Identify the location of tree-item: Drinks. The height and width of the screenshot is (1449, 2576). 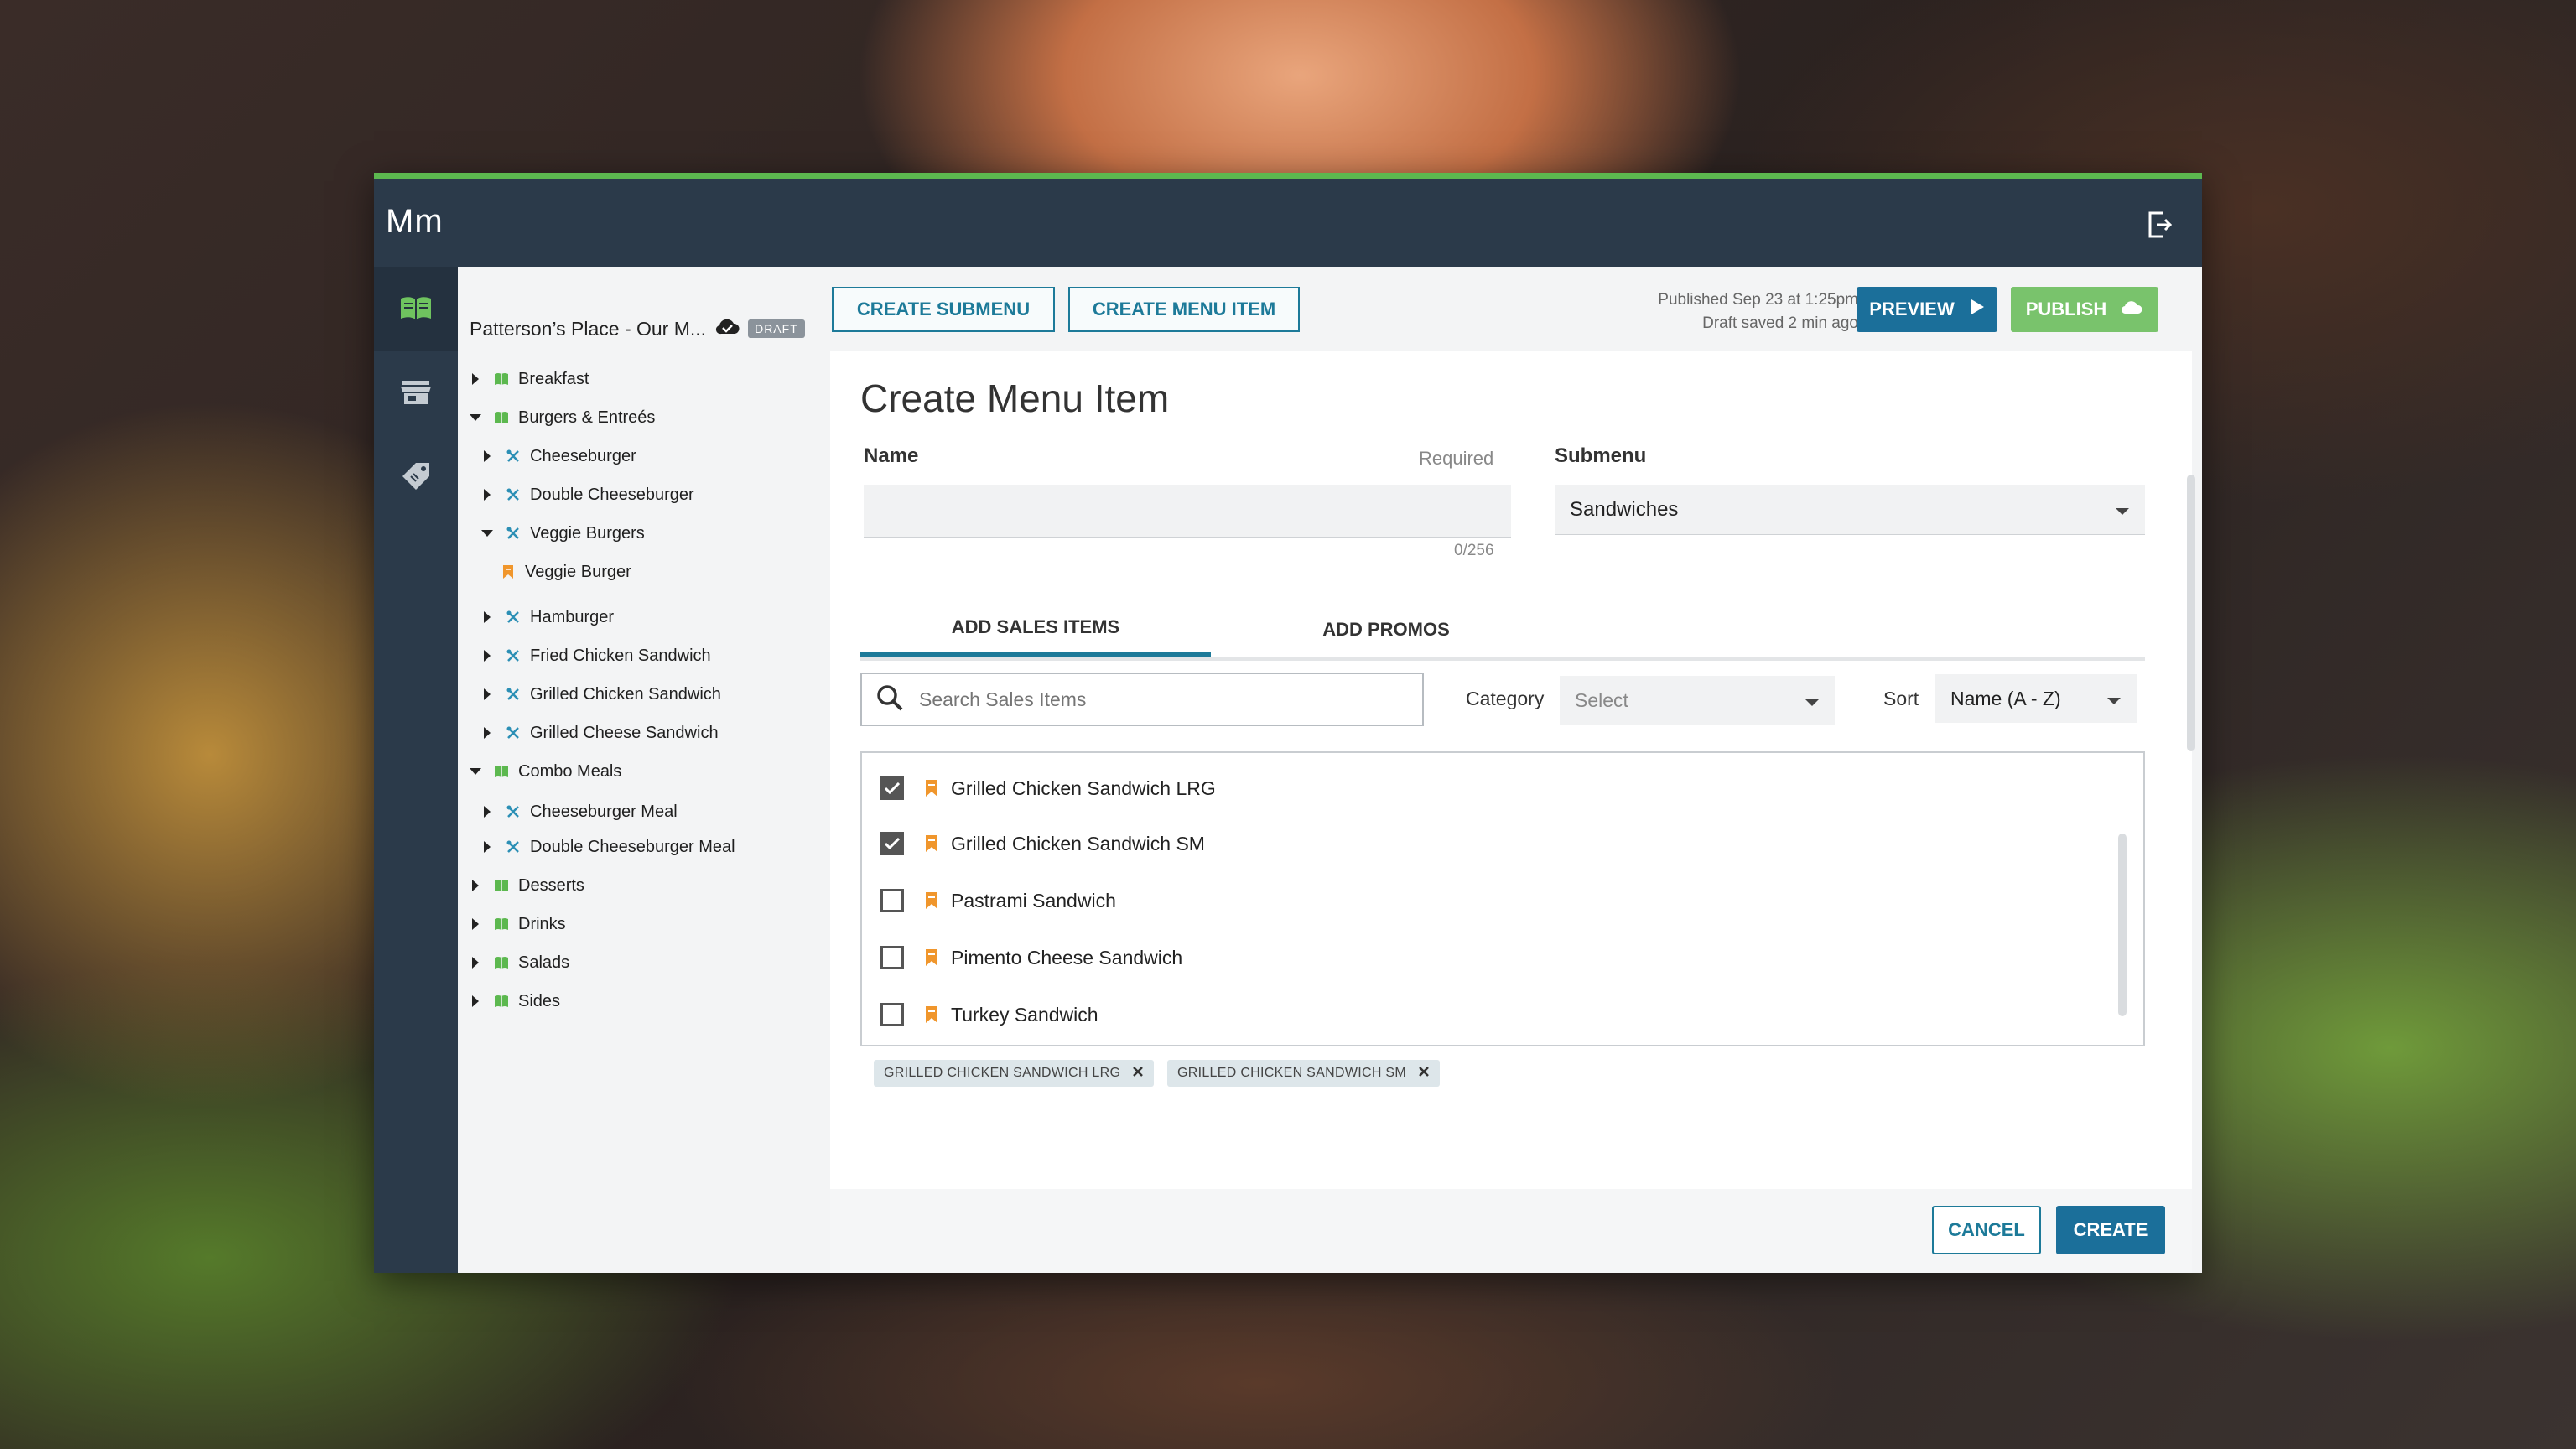
(516, 924).